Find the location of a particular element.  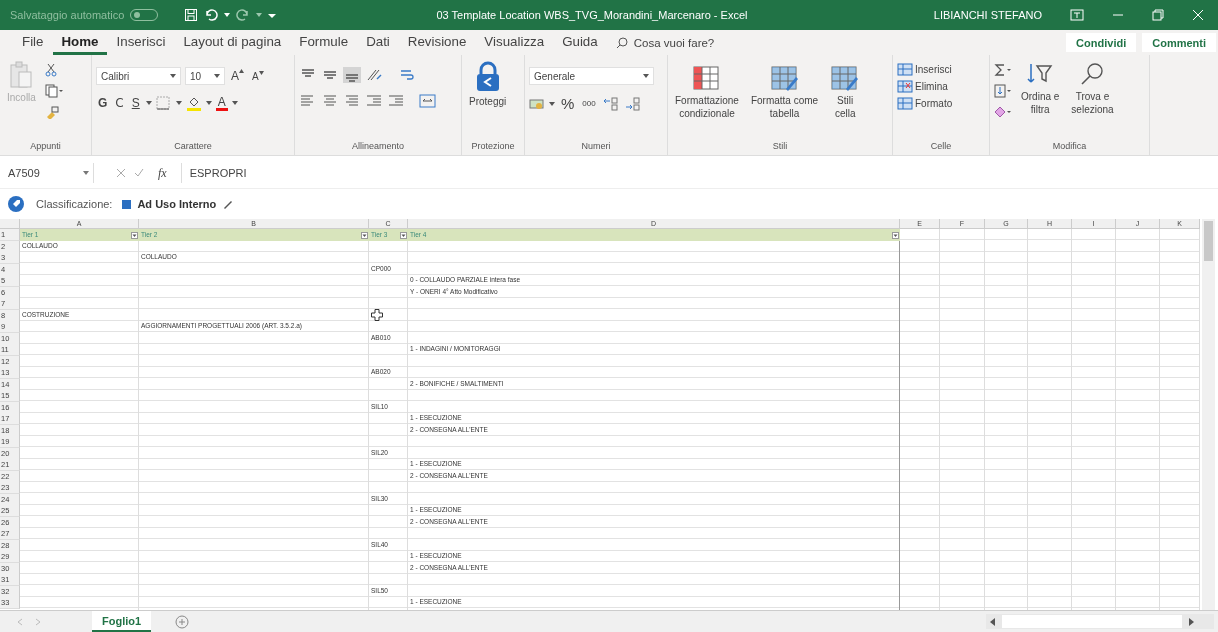

scroll-left-icon is located at coordinates (993, 621).